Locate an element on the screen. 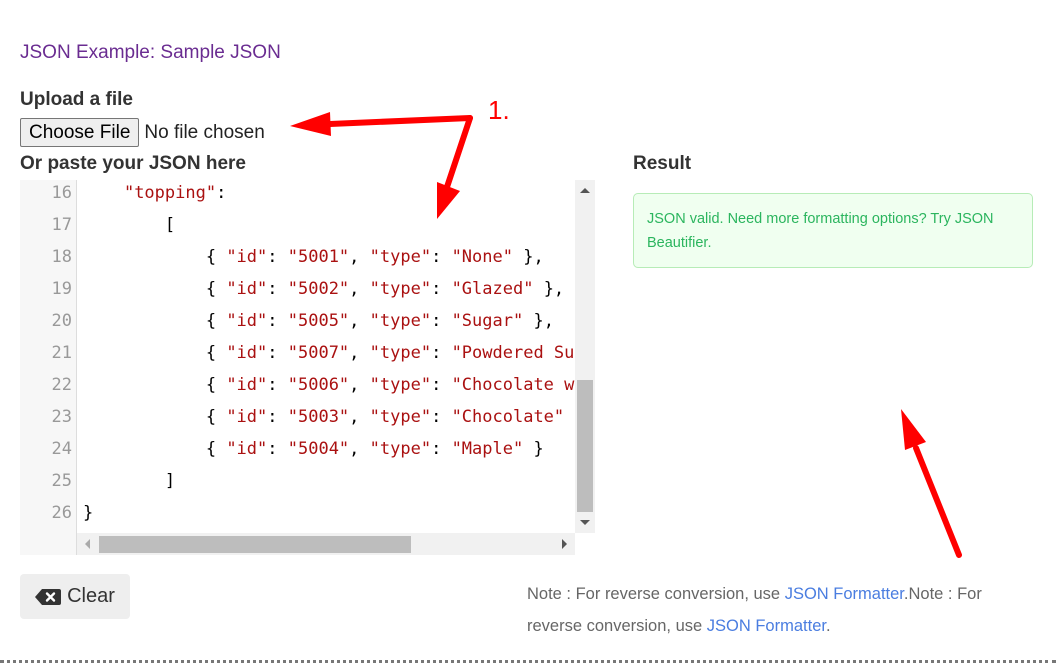 The image size is (1056, 667). choose-file-button: Choose File is located at coordinates (80, 132).